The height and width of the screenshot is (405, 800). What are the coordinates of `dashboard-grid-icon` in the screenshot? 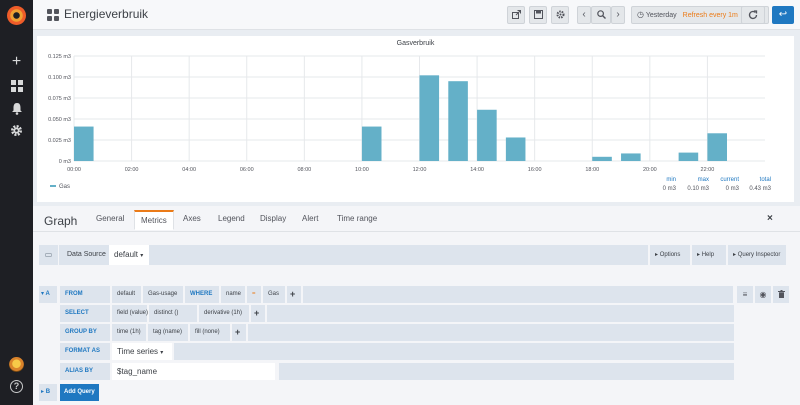 It's located at (53, 15).